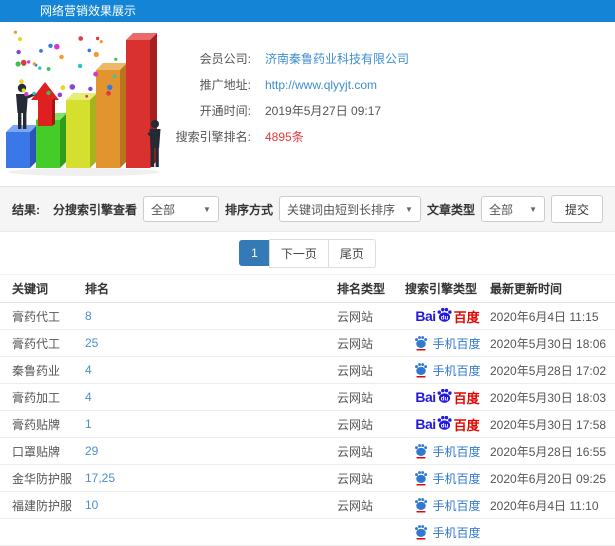  What do you see at coordinates (500, 209) in the screenshot?
I see `select-value: 全部` at bounding box center [500, 209].